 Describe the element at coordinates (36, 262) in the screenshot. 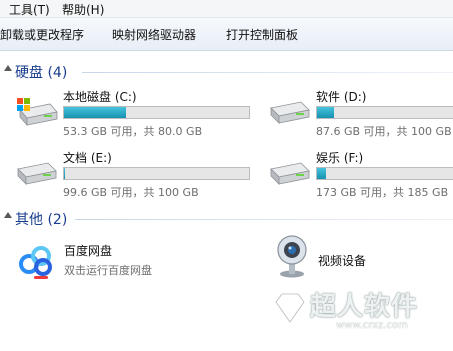

I see `baidu-netdisk-icon` at that location.